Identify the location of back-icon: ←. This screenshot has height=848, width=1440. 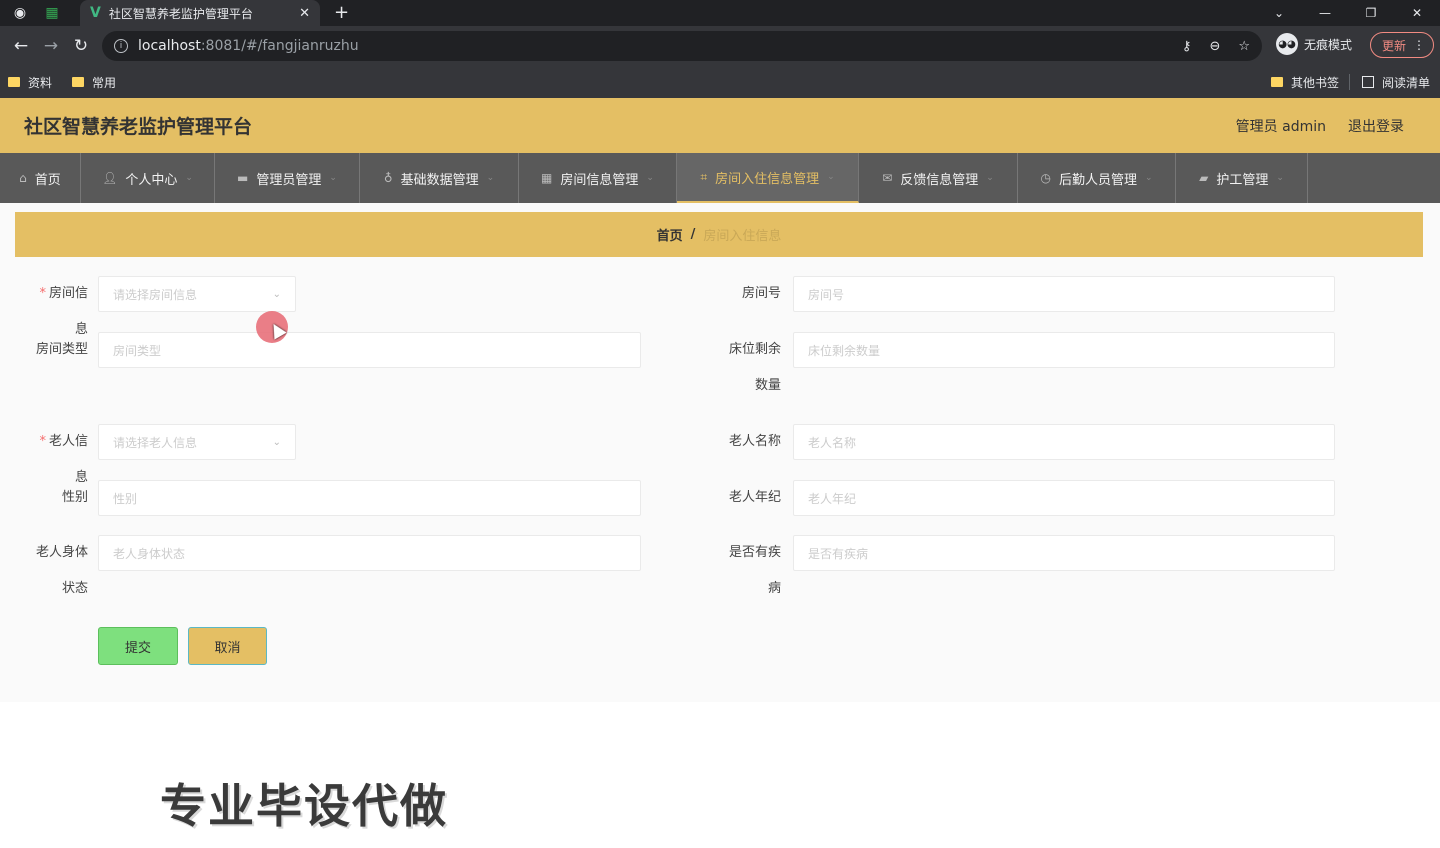
(21, 46).